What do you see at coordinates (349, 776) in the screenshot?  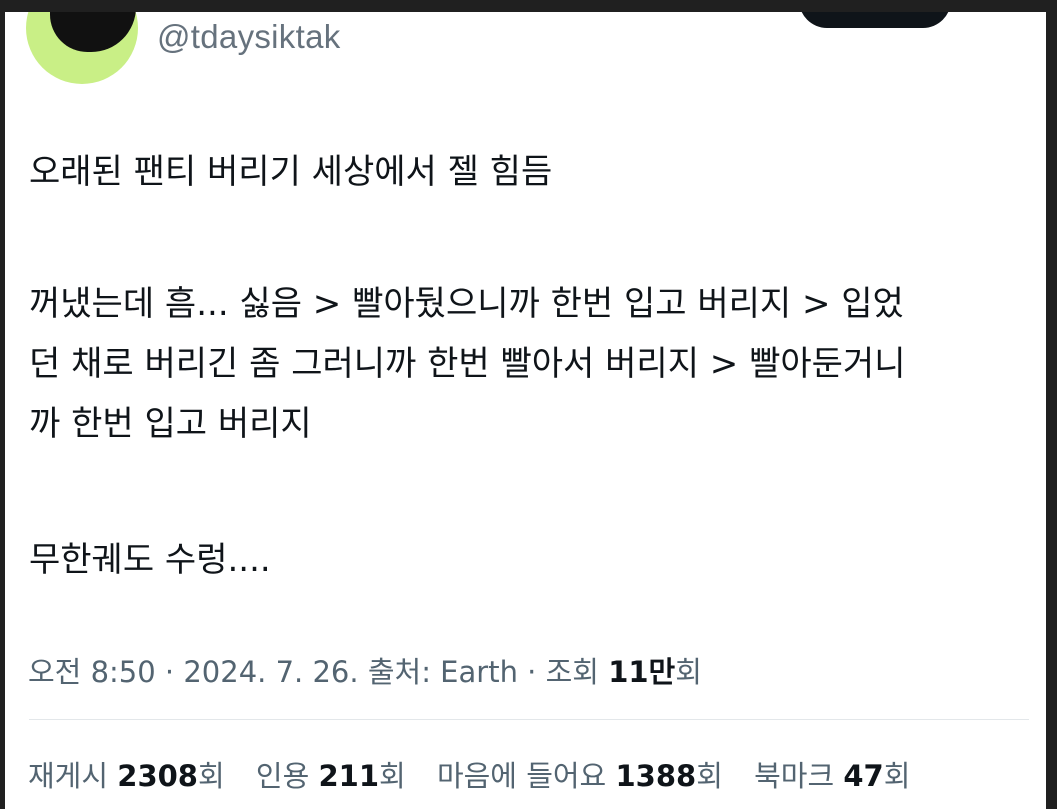 I see `quotes-count: 211` at bounding box center [349, 776].